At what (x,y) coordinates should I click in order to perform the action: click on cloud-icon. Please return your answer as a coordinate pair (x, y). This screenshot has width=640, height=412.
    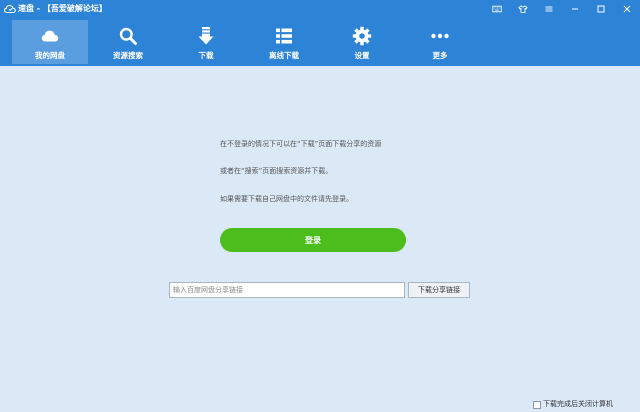
    Looking at the image, I should click on (50, 36).